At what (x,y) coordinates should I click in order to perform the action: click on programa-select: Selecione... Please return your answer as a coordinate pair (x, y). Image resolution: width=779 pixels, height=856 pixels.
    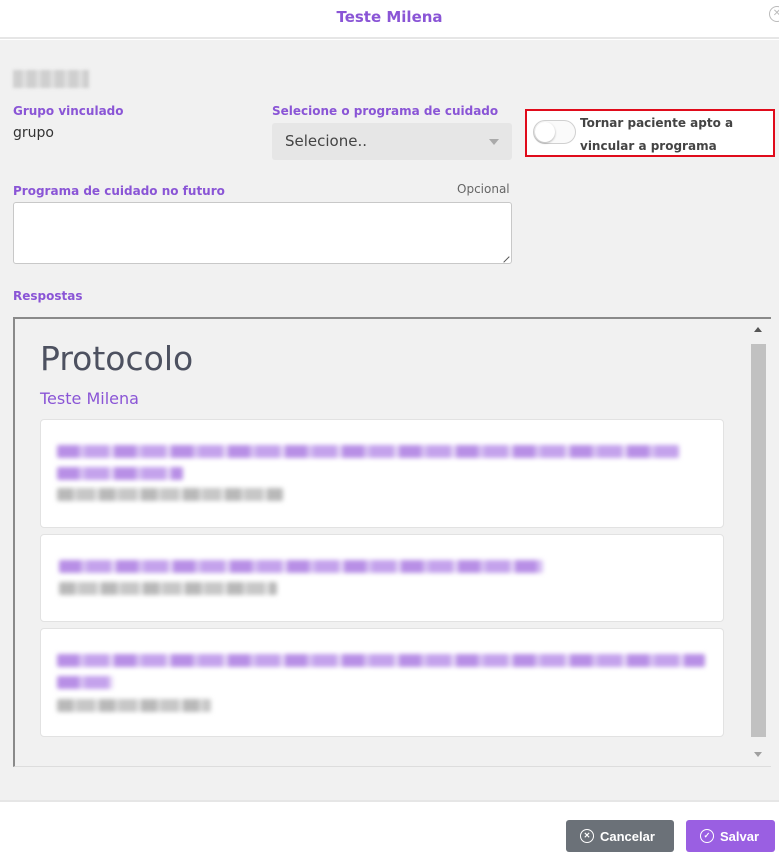
    Looking at the image, I should click on (392, 141).